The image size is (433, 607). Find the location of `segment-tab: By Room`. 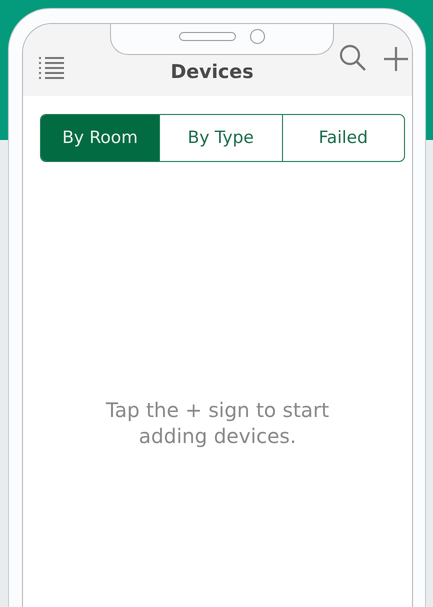

segment-tab: By Room is located at coordinates (100, 138).